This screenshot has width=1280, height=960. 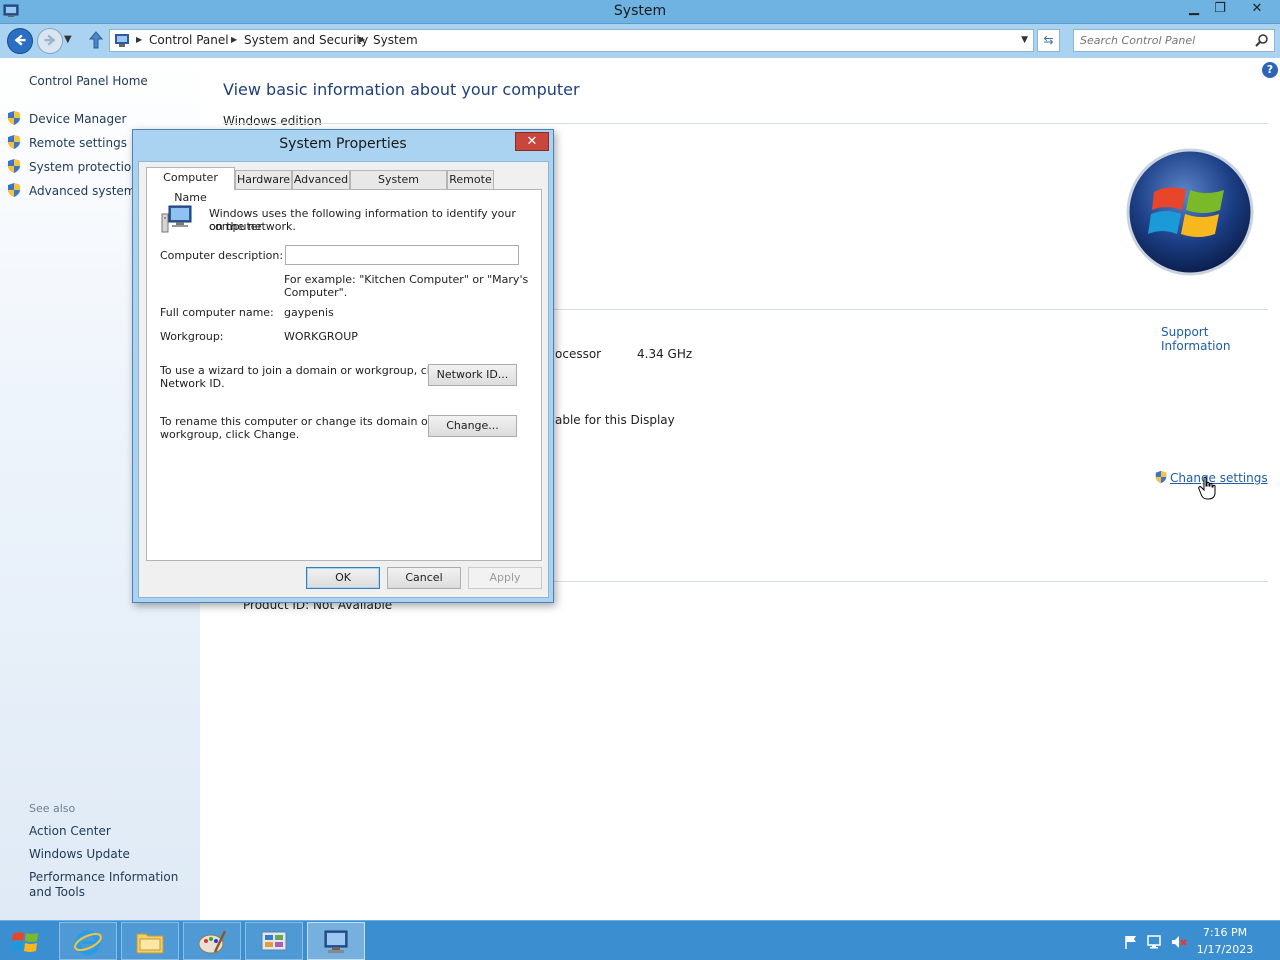 What do you see at coordinates (190, 185) in the screenshot?
I see `tab-computer-name: Computer Name` at bounding box center [190, 185].